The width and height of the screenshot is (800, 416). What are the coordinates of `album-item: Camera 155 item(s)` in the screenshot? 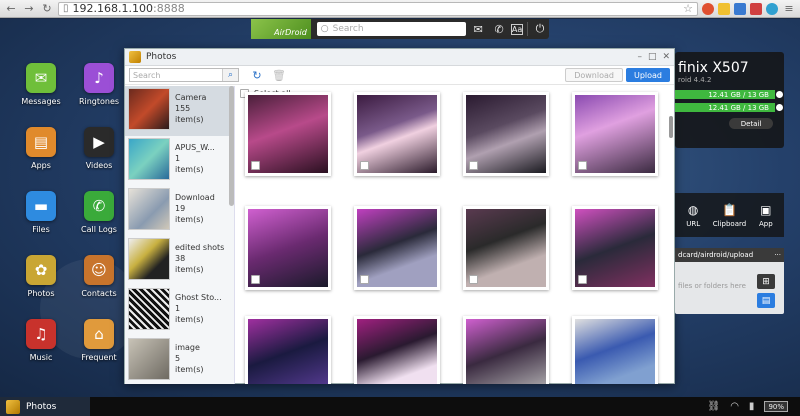 It's located at (179, 111).